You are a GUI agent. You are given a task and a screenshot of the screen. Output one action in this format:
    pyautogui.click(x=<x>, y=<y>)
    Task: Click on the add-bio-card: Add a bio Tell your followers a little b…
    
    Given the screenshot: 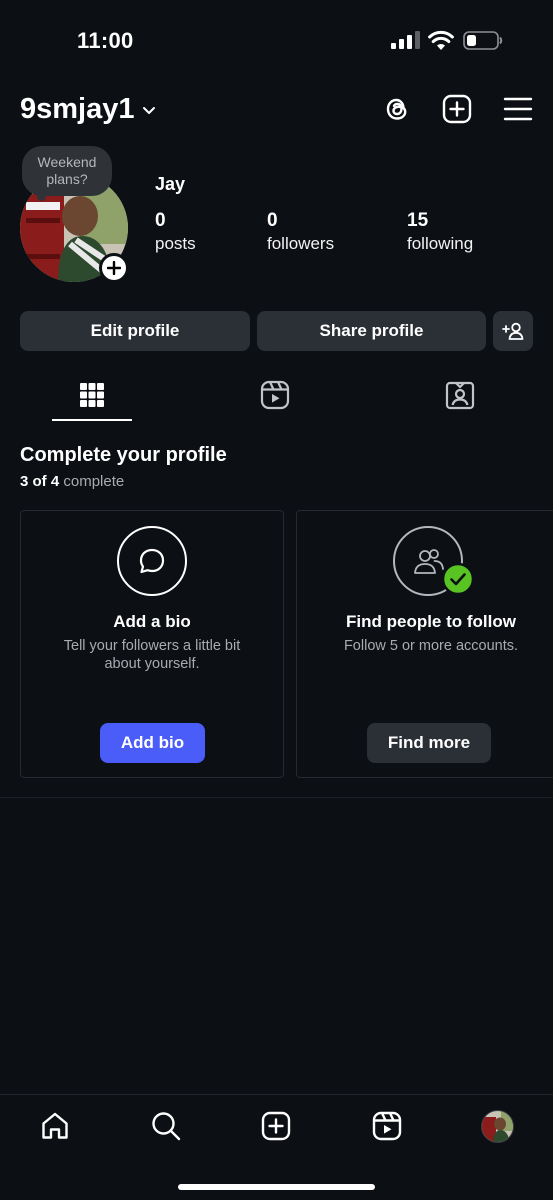 What is the action you would take?
    pyautogui.click(x=152, y=644)
    